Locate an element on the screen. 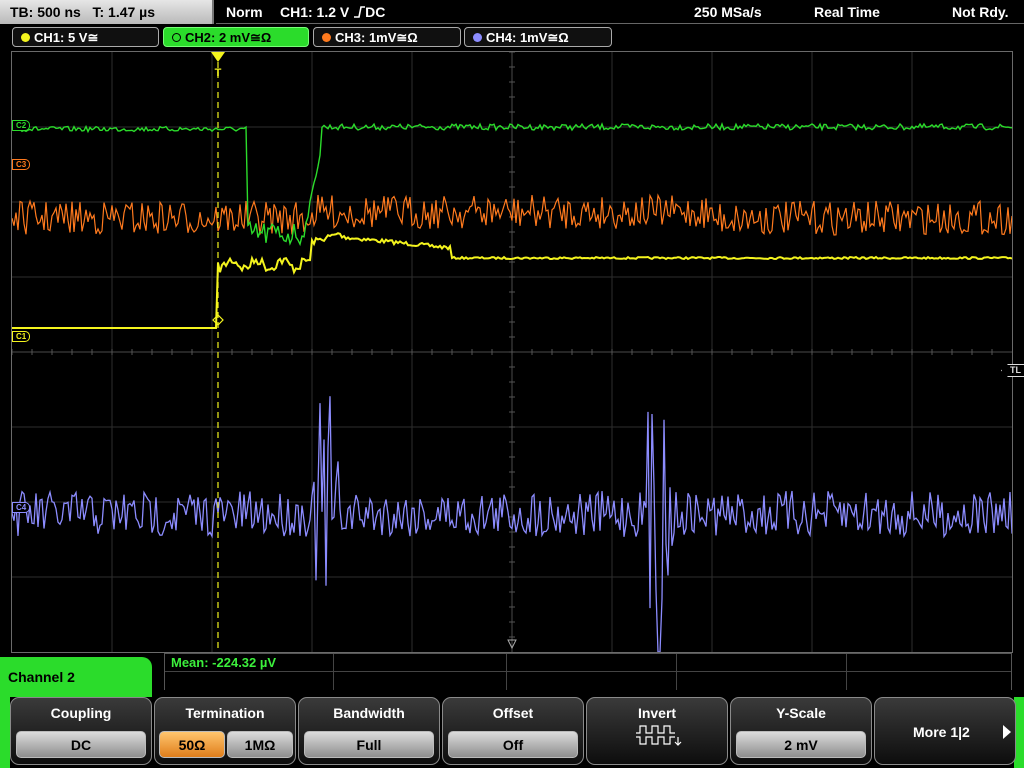  tab-ch2-label: CH2: 2 mV≅Ω is located at coordinates (228, 37).